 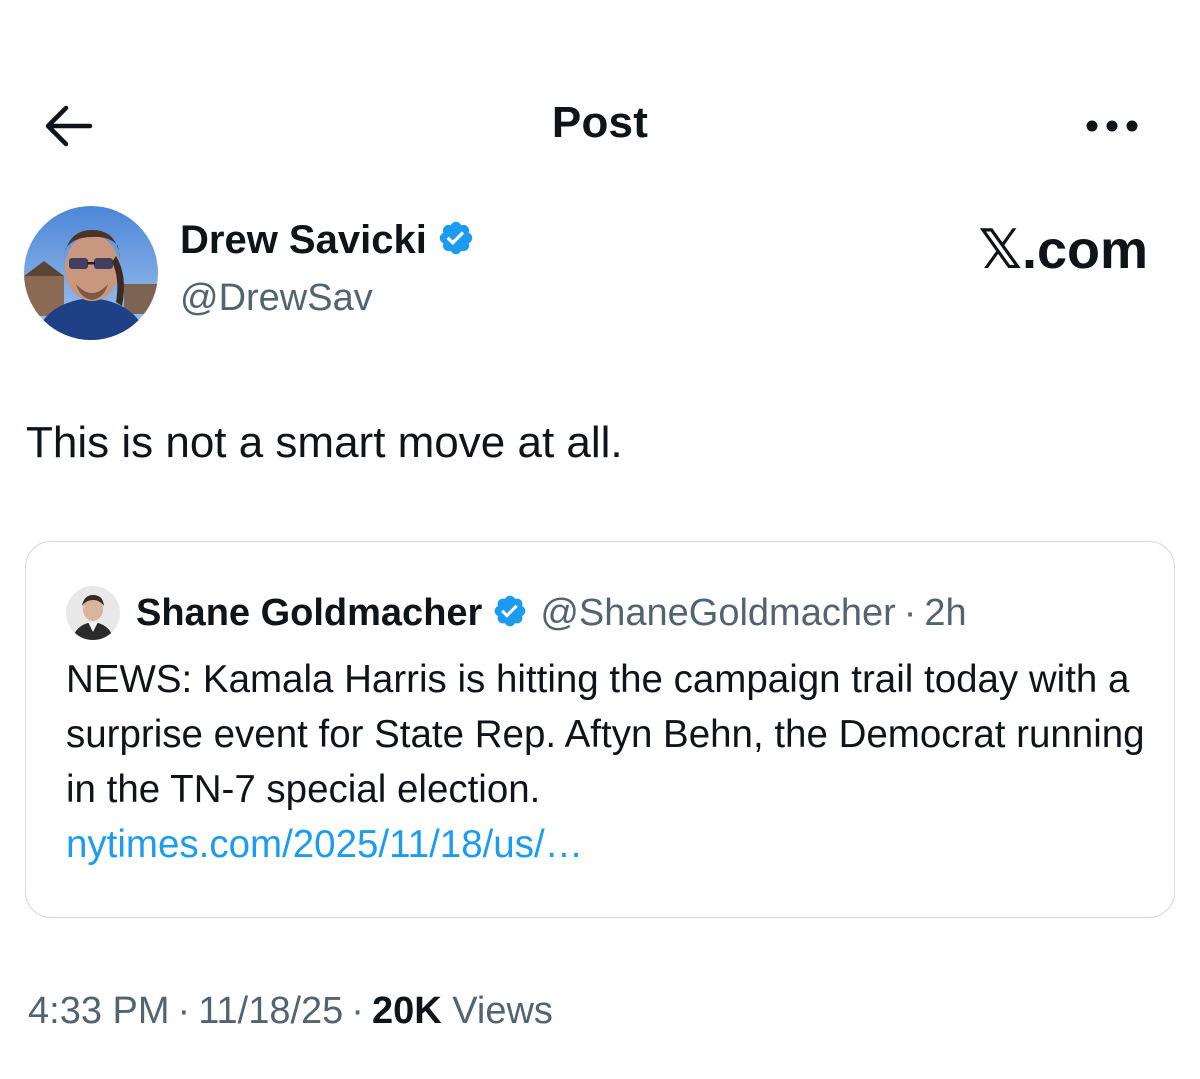 I want to click on quoted-author-handle: @ShaneGoldmacher, so click(x=718, y=612).